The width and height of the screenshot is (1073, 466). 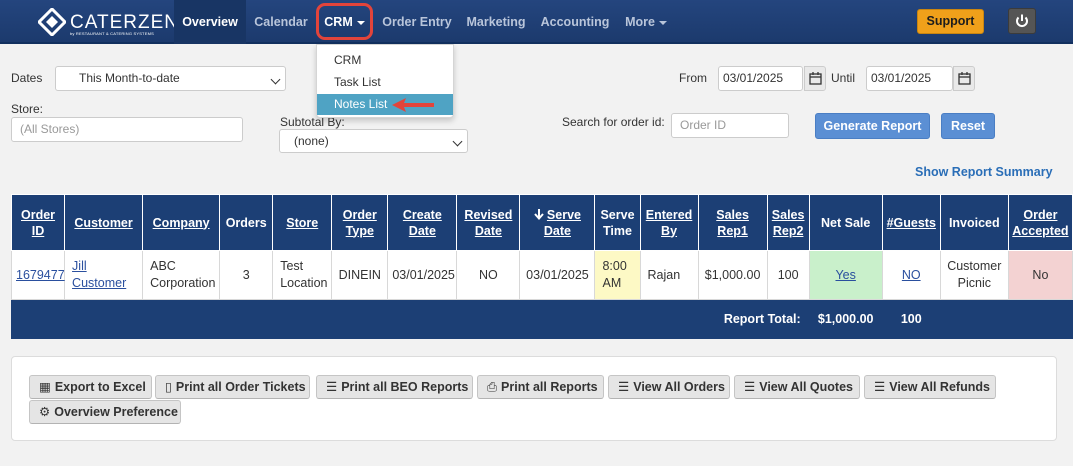 What do you see at coordinates (99, 274) in the screenshot?
I see `customer-link: Jill Customer` at bounding box center [99, 274].